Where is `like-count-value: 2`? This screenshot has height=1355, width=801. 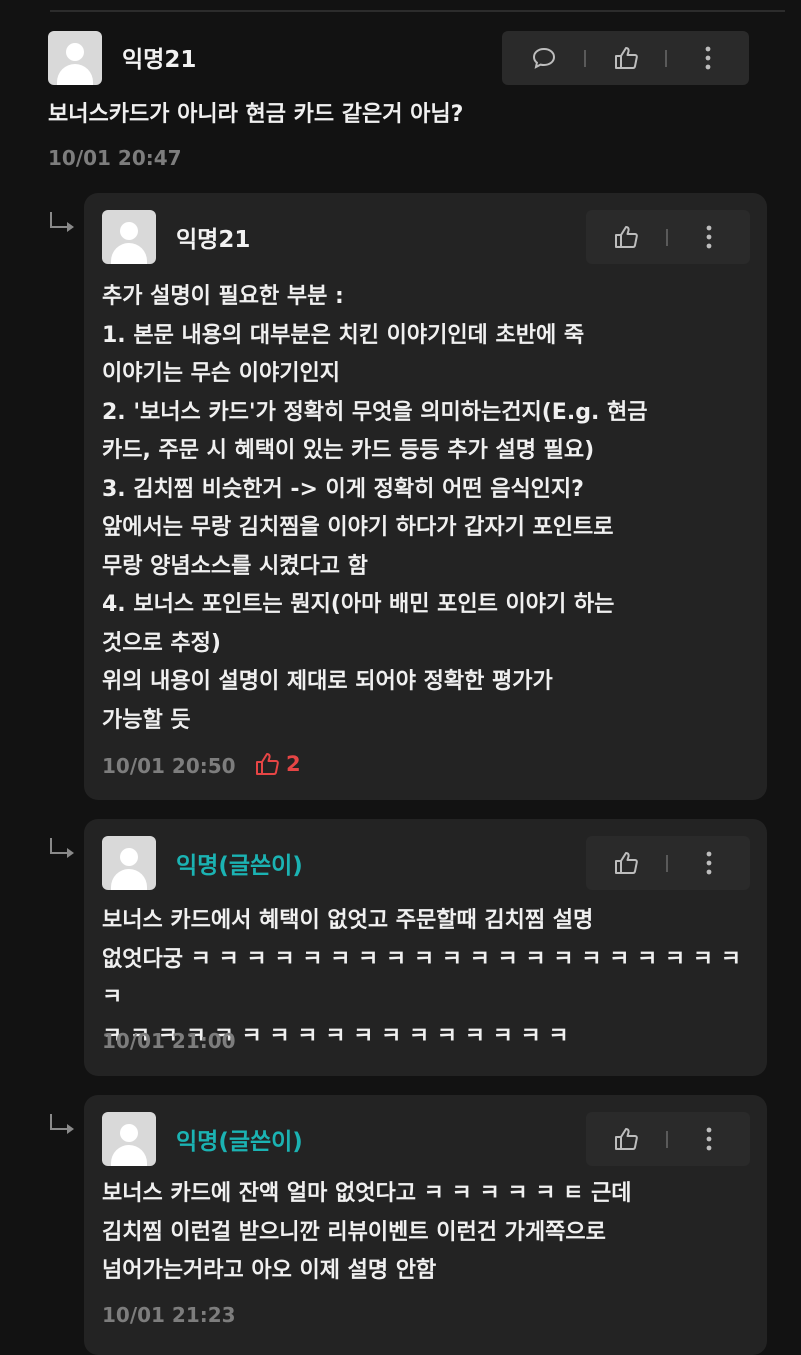 like-count-value: 2 is located at coordinates (293, 764).